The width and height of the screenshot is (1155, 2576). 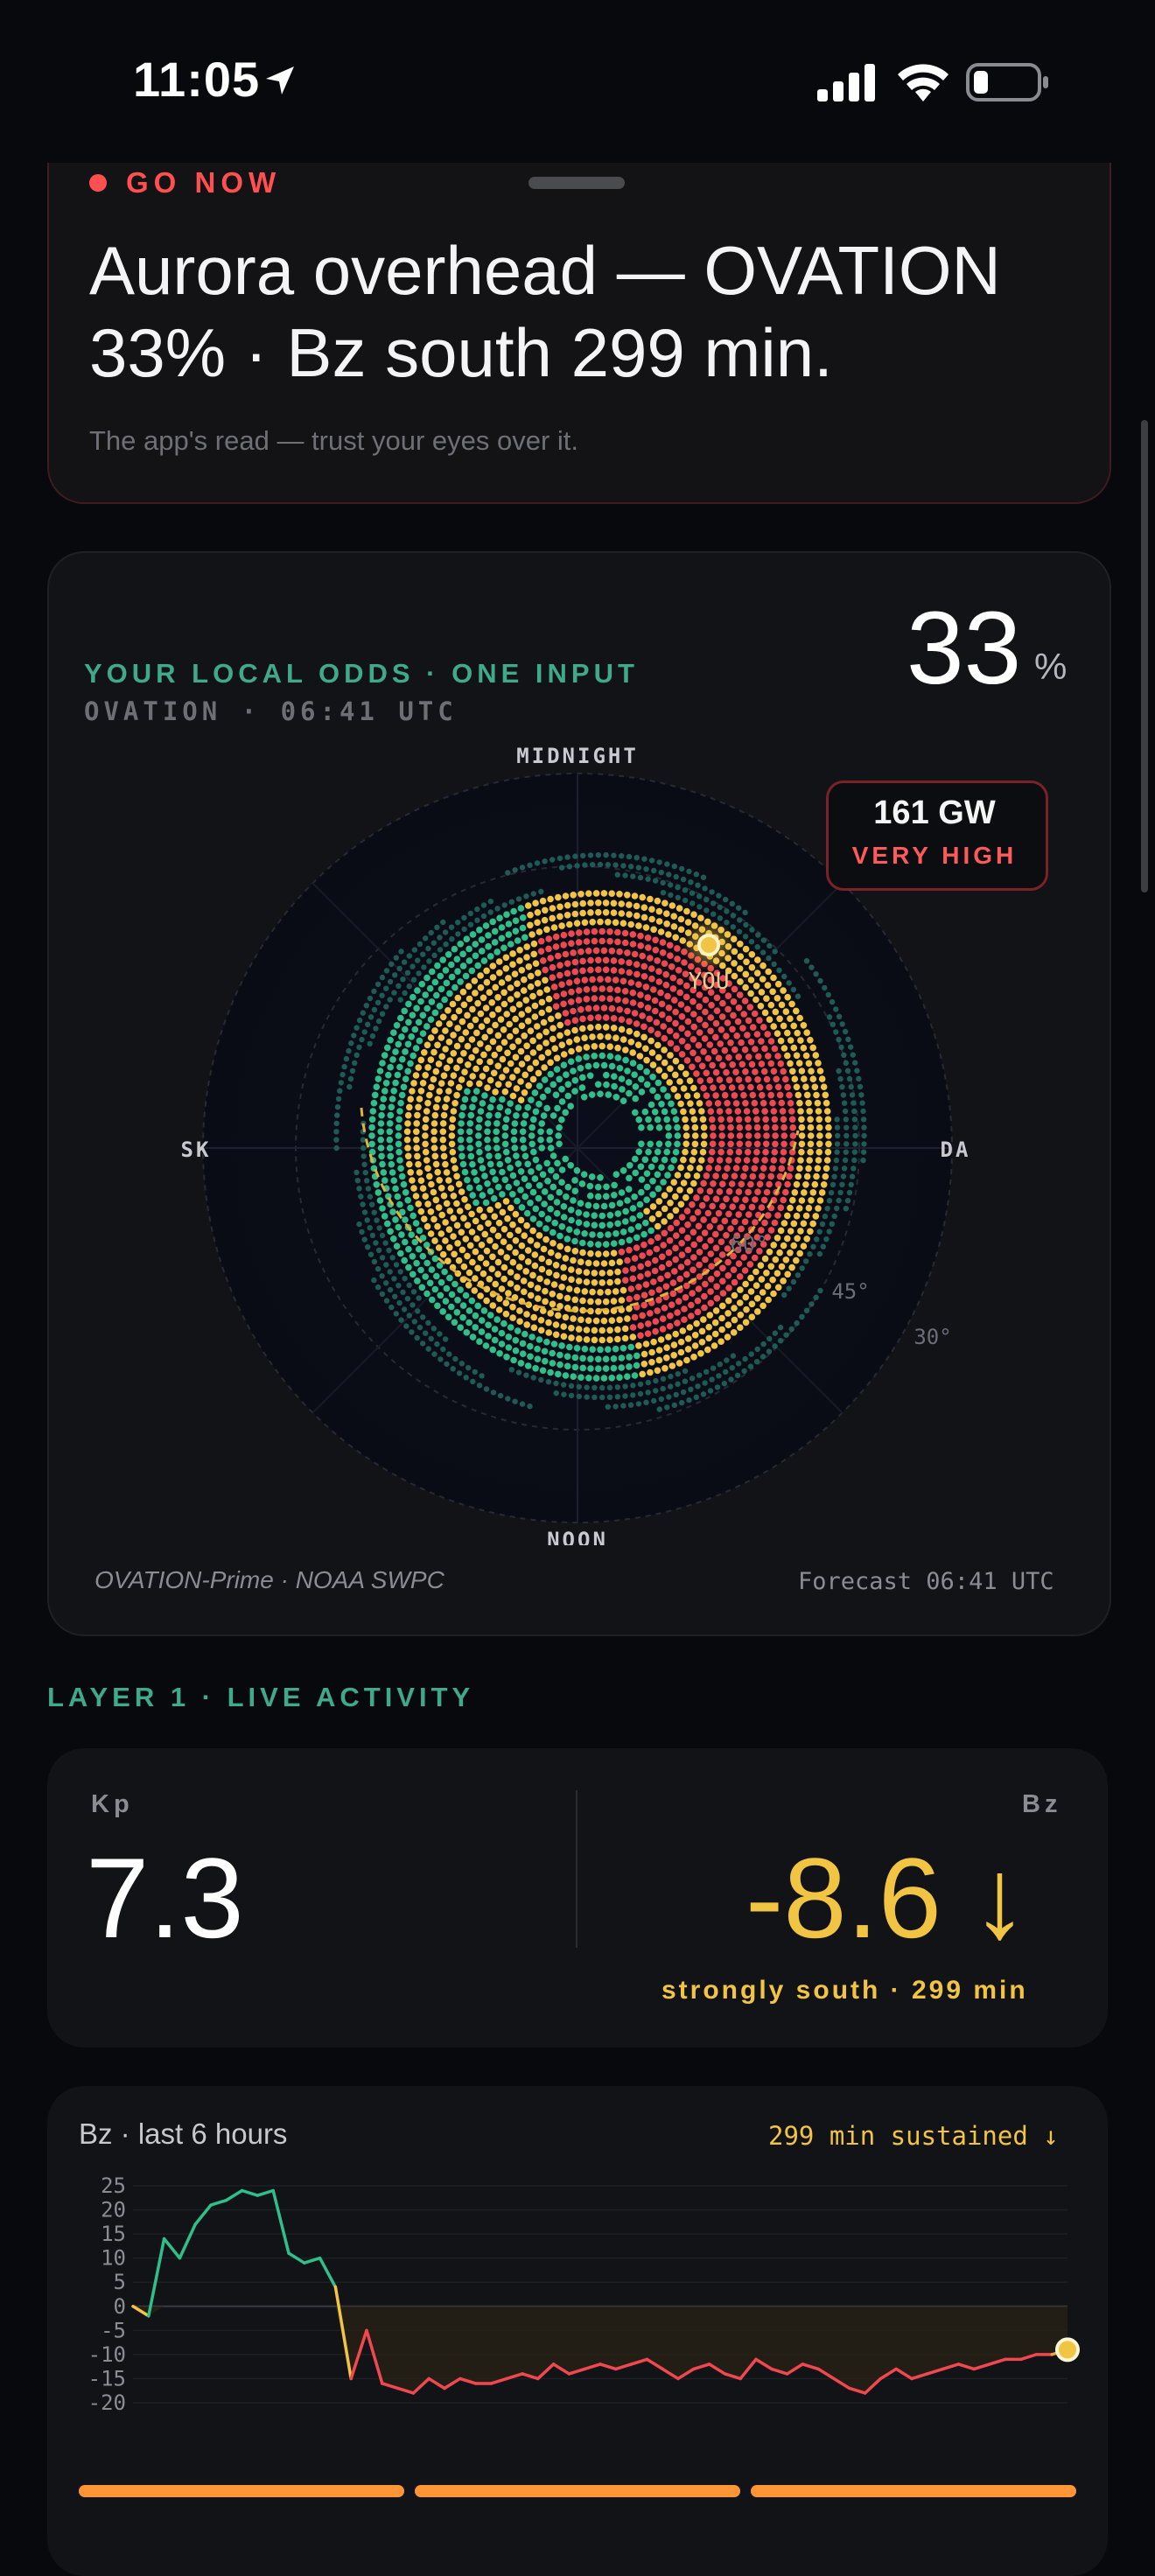 I want to click on alert-badge: GO NOW, so click(x=204, y=182).